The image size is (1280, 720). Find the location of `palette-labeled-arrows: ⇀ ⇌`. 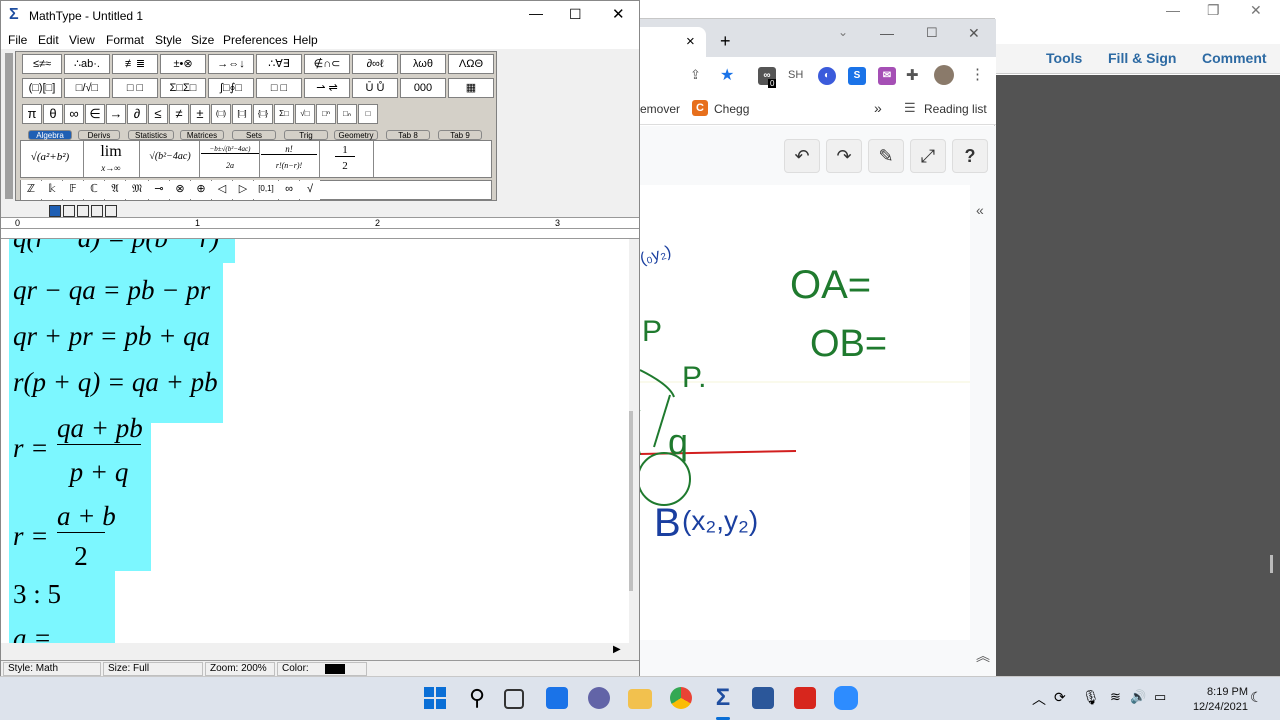

palette-labeled-arrows: ⇀ ⇌ is located at coordinates (327, 88).